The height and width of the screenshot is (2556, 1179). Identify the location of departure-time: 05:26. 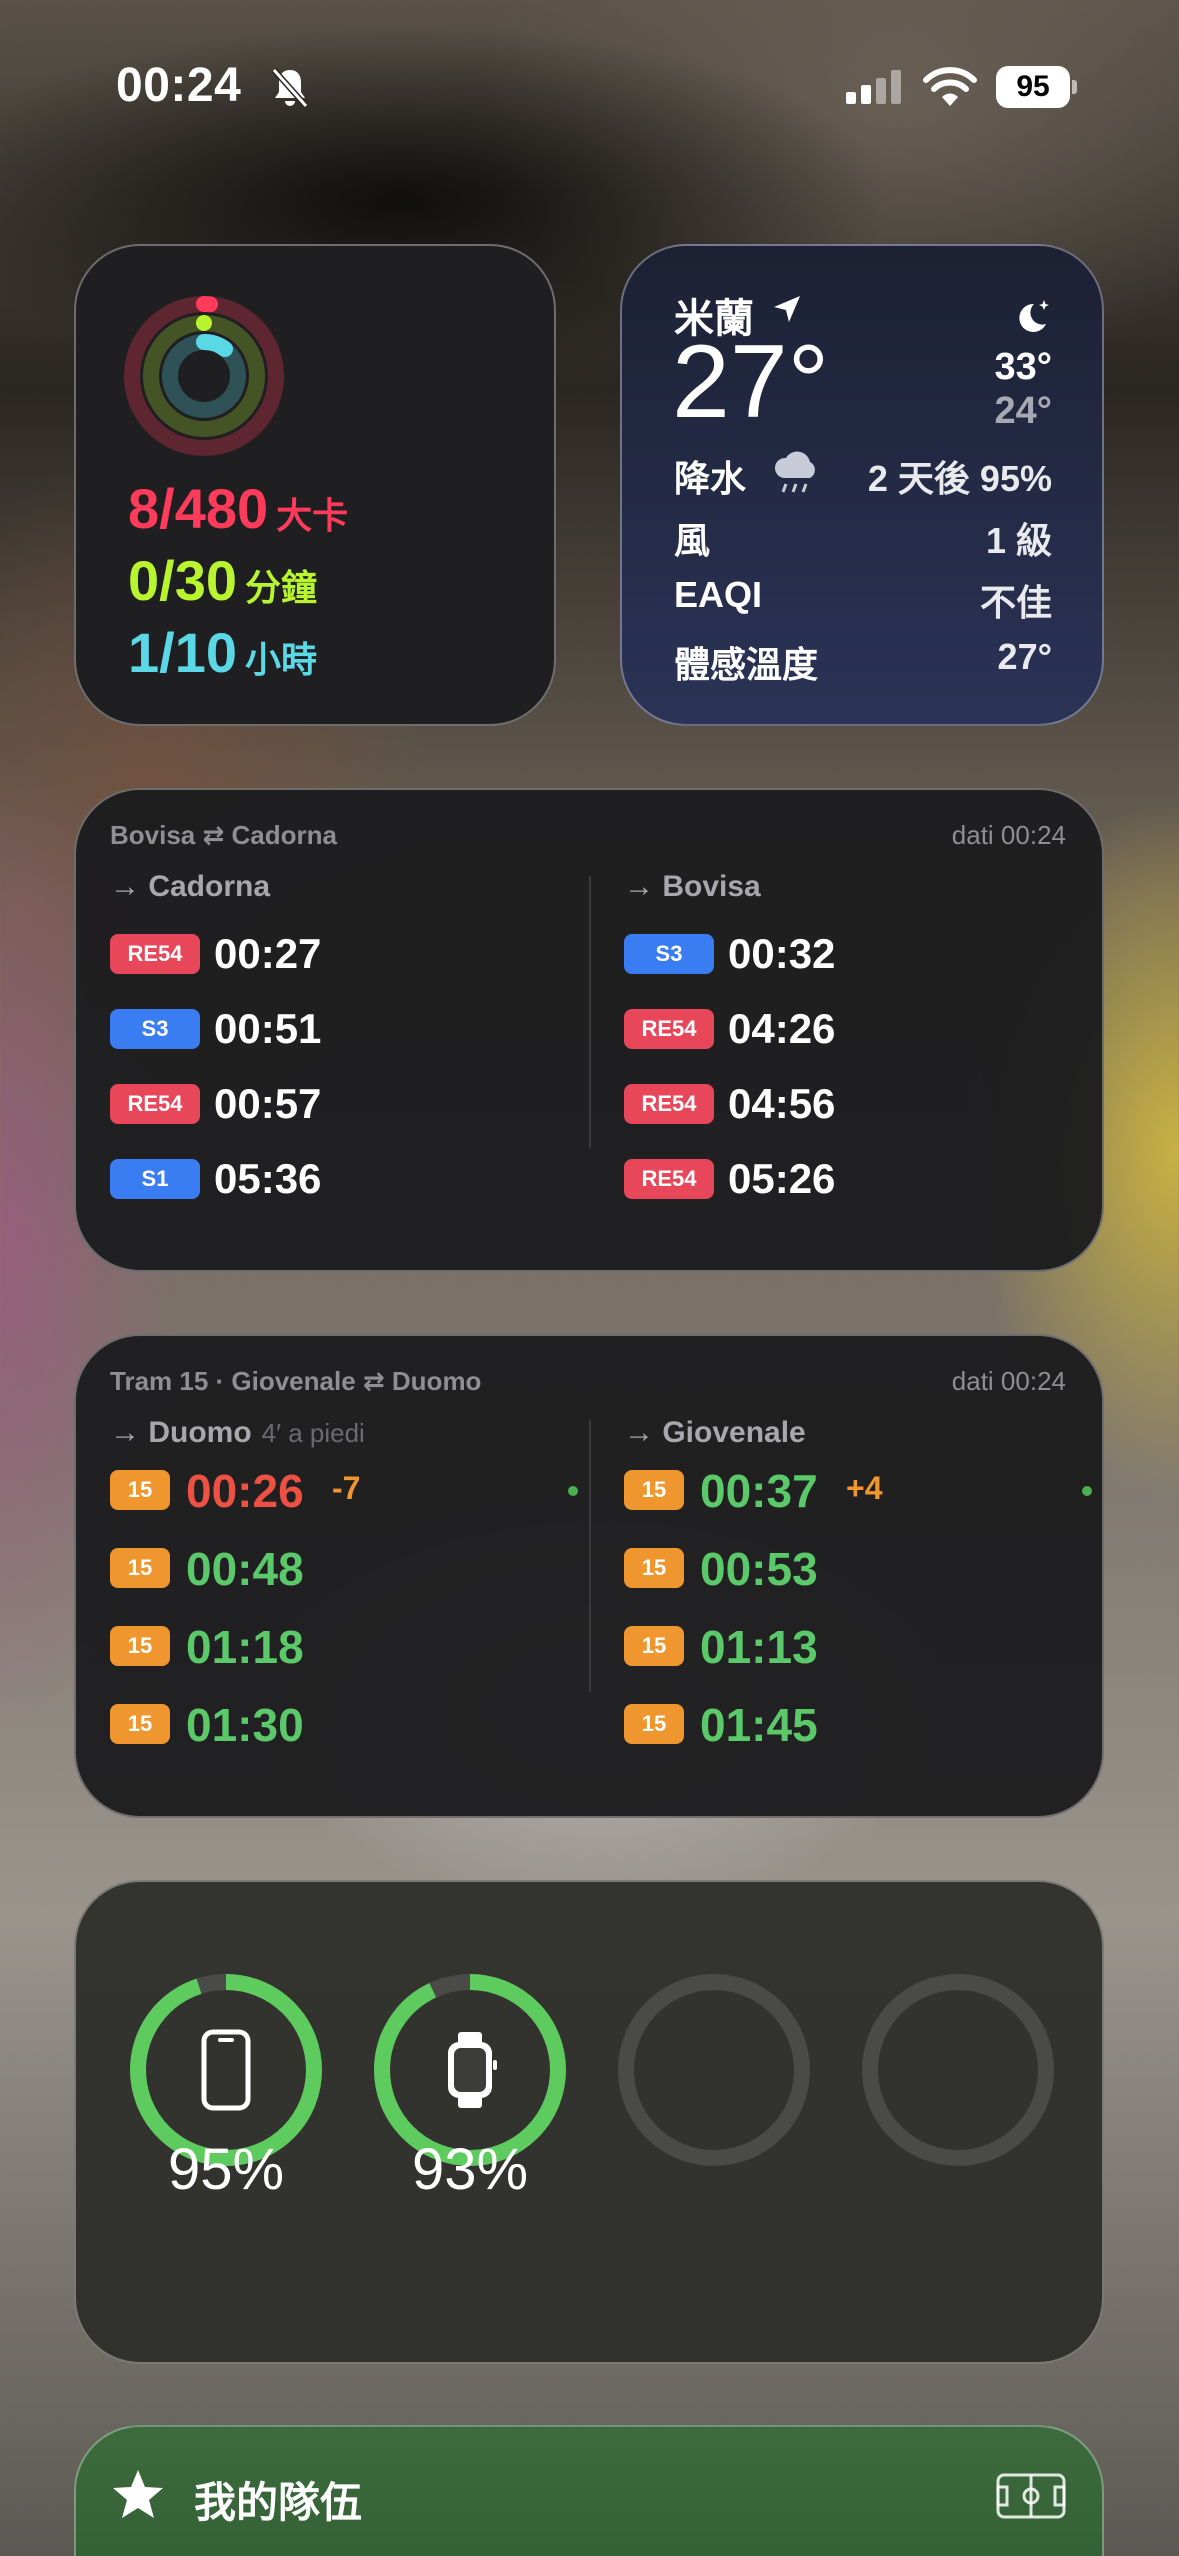
(782, 1178).